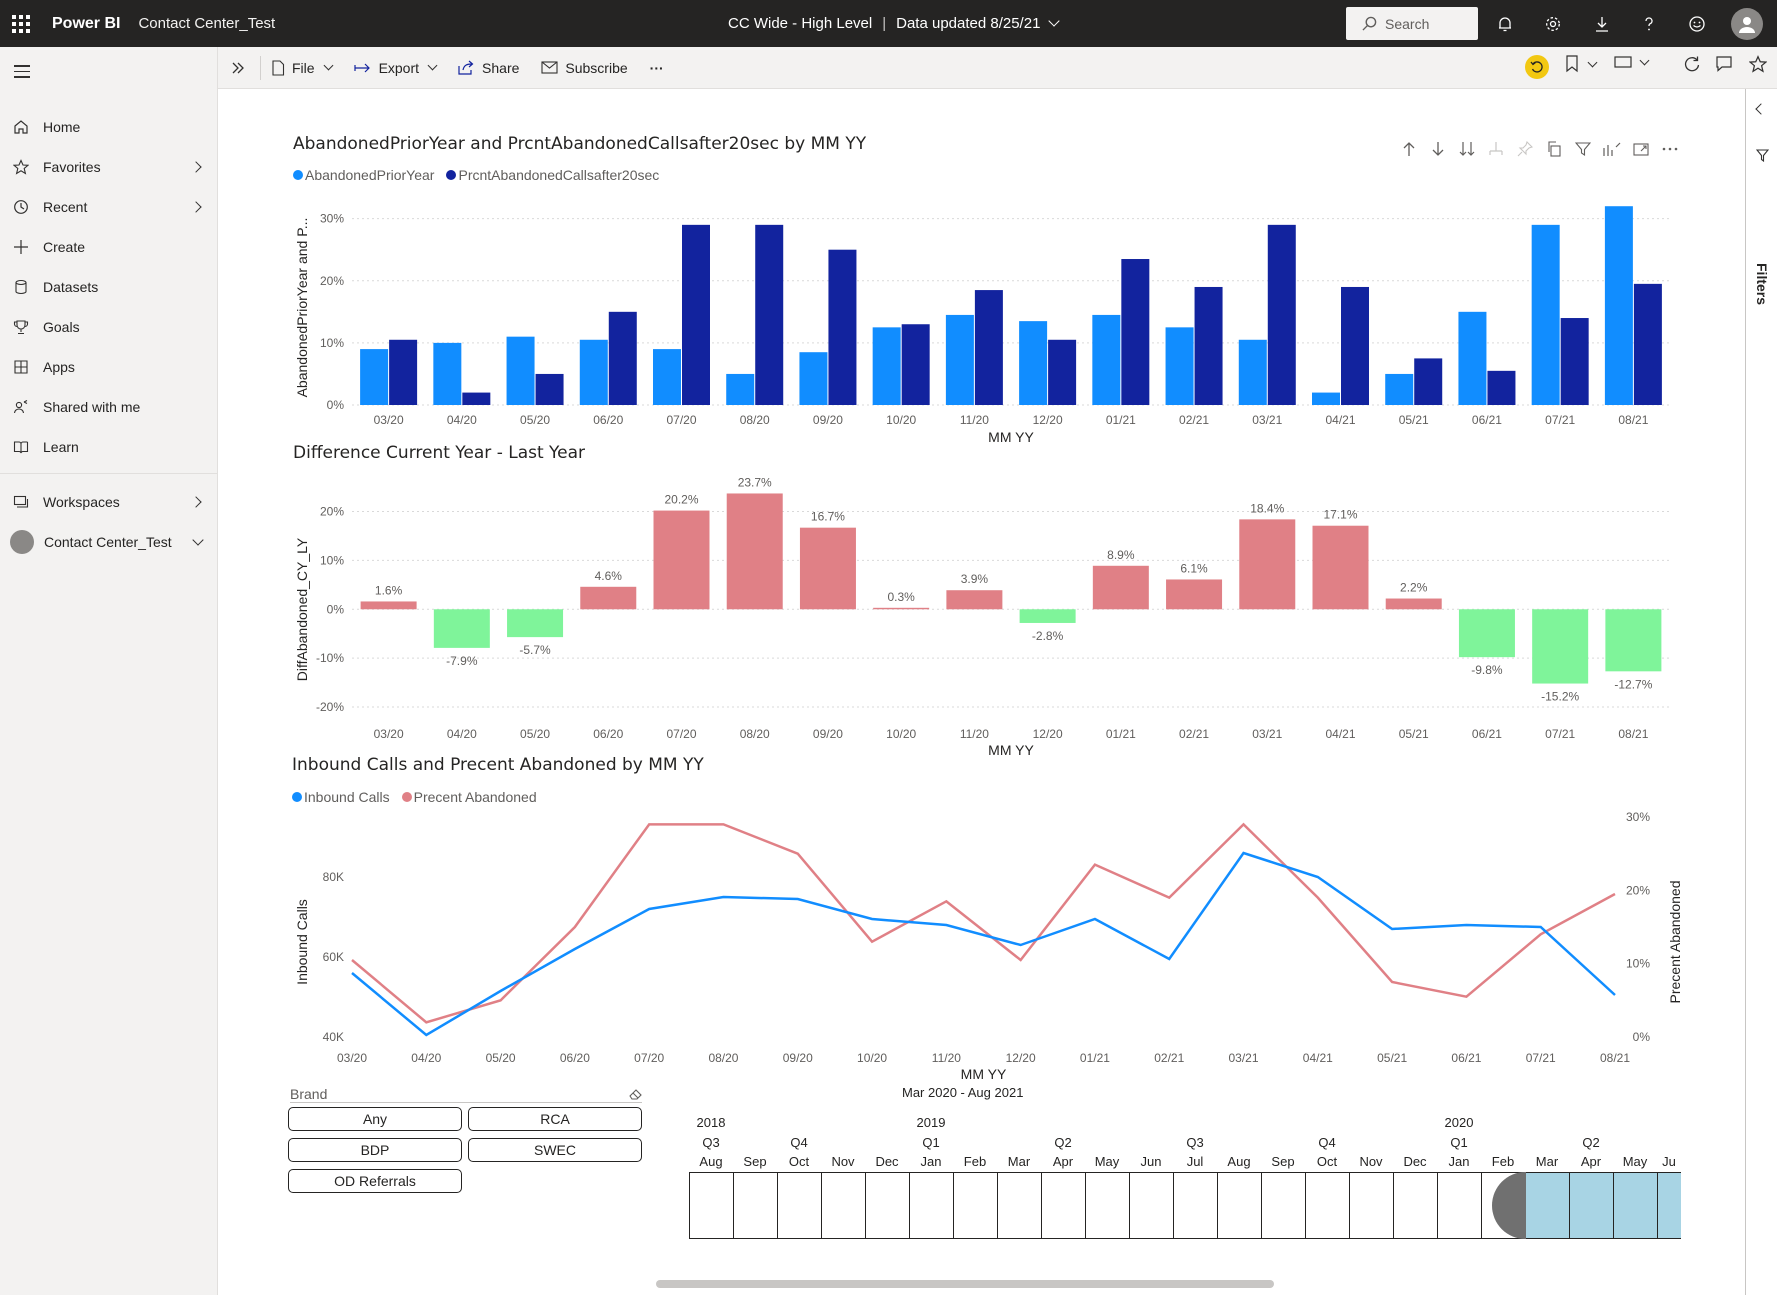 The image size is (1777, 1295). What do you see at coordinates (109, 247) in the screenshot?
I see `nav-create: Create` at bounding box center [109, 247].